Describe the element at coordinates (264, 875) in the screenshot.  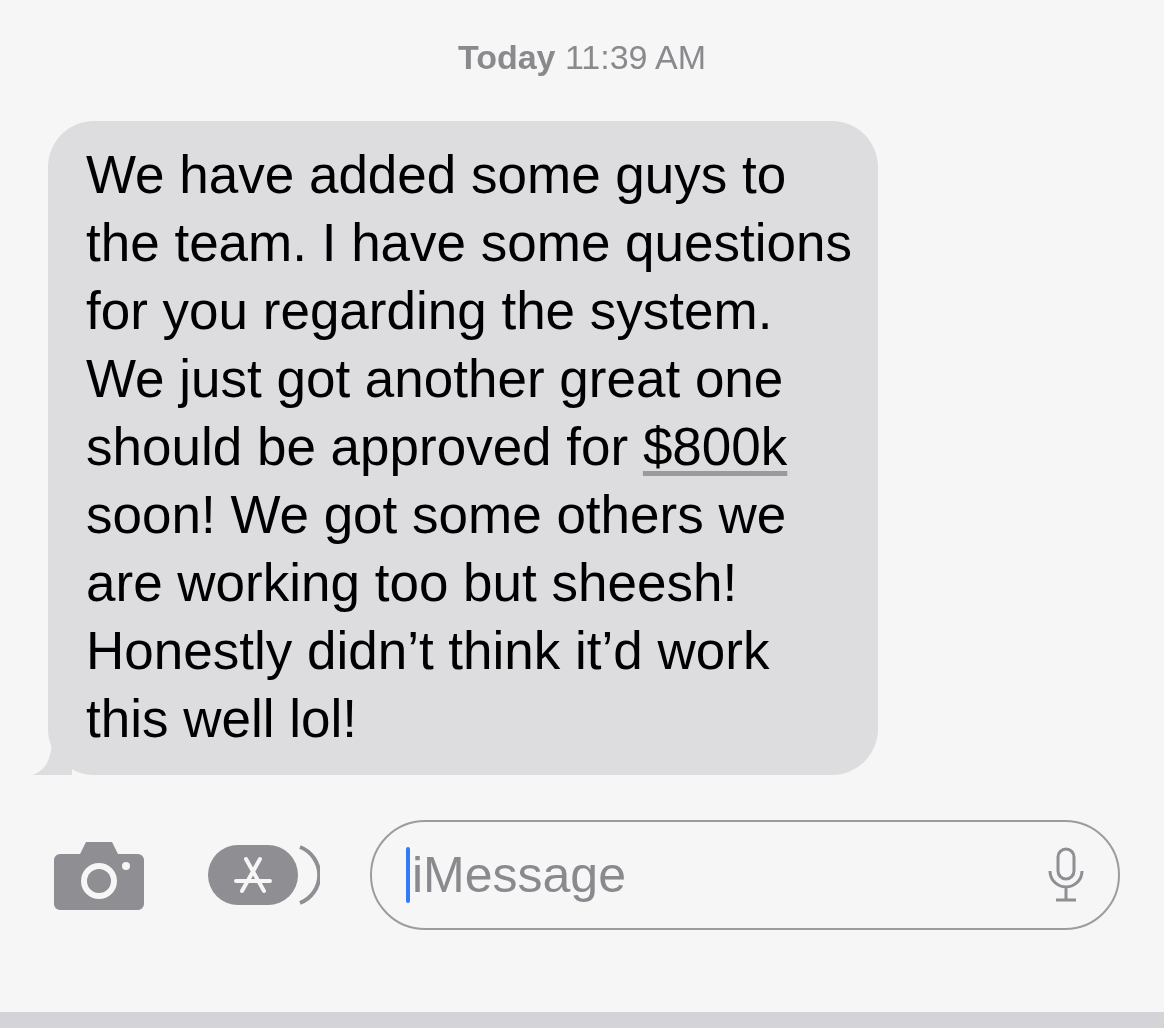
I see `app-store-icon` at that location.